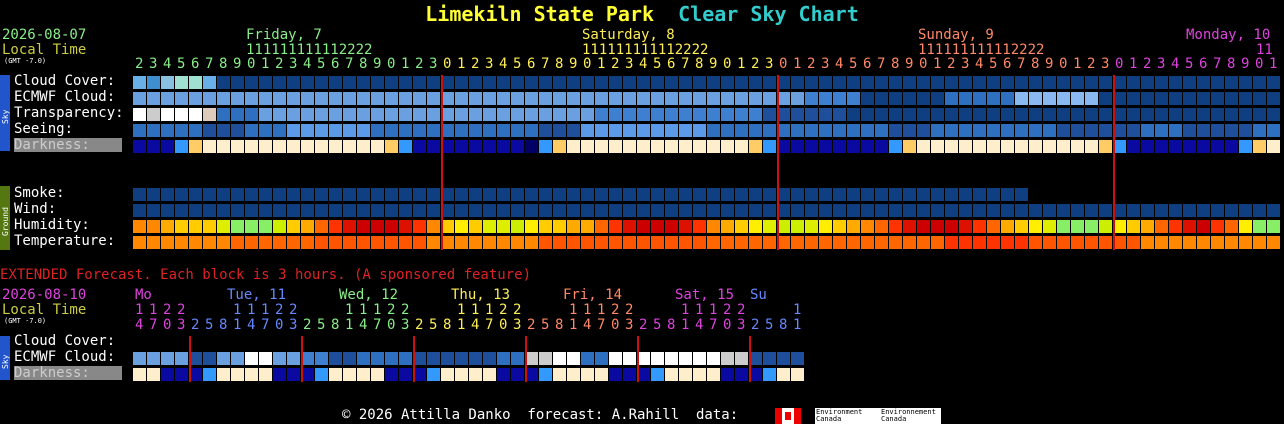 This screenshot has width=1284, height=424. I want to click on hour-digit: 3, so click(629, 64).